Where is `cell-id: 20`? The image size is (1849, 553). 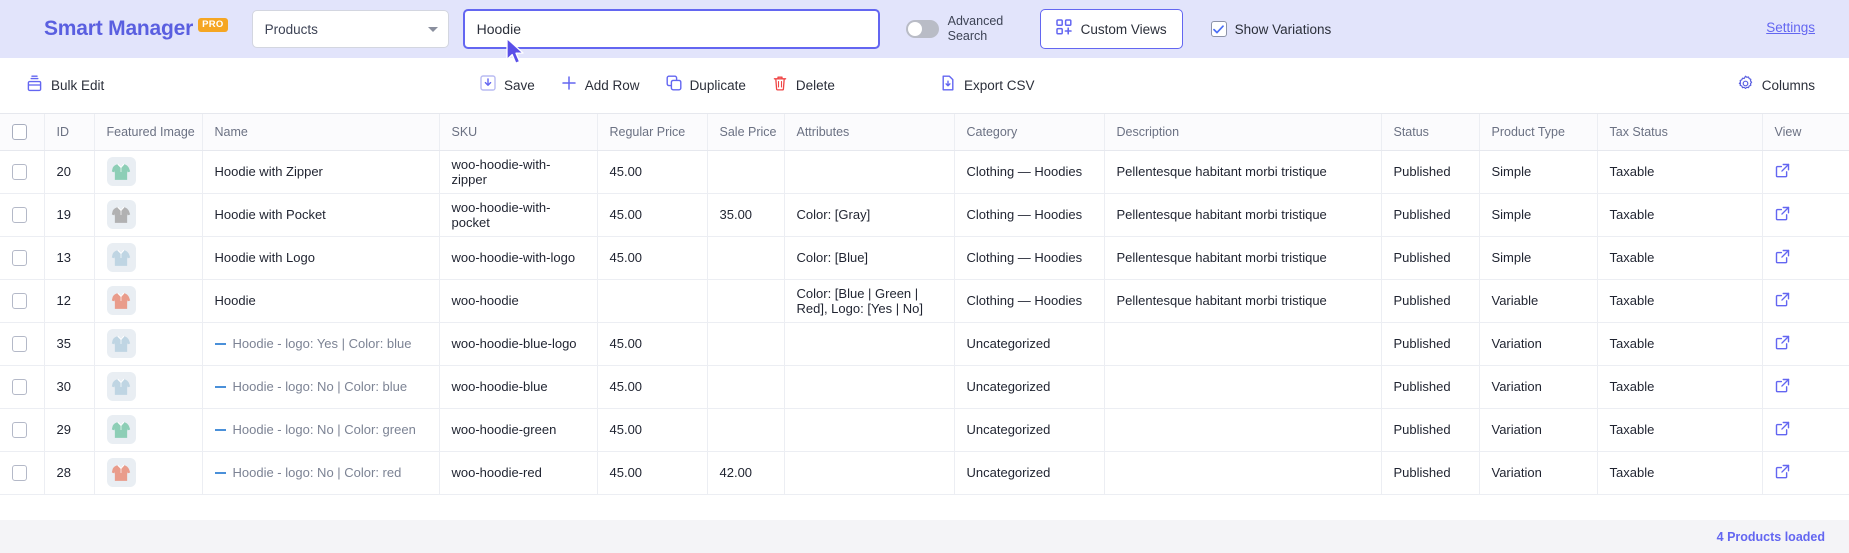
cell-id: 20 is located at coordinates (69, 172).